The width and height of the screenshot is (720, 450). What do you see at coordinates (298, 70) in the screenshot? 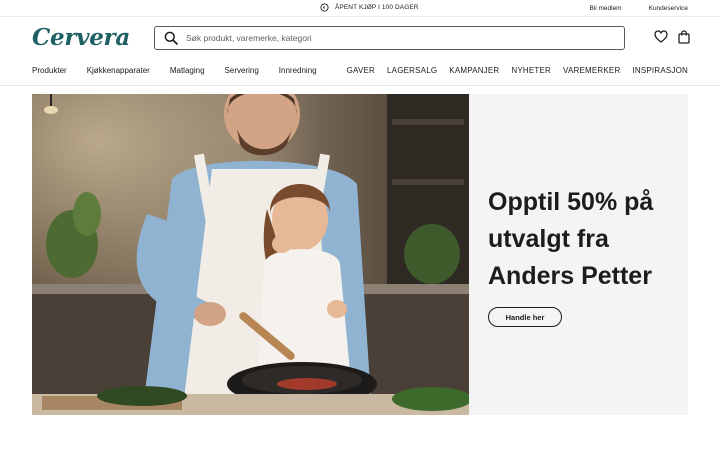
I see `nav-item-innredning: Innredning` at bounding box center [298, 70].